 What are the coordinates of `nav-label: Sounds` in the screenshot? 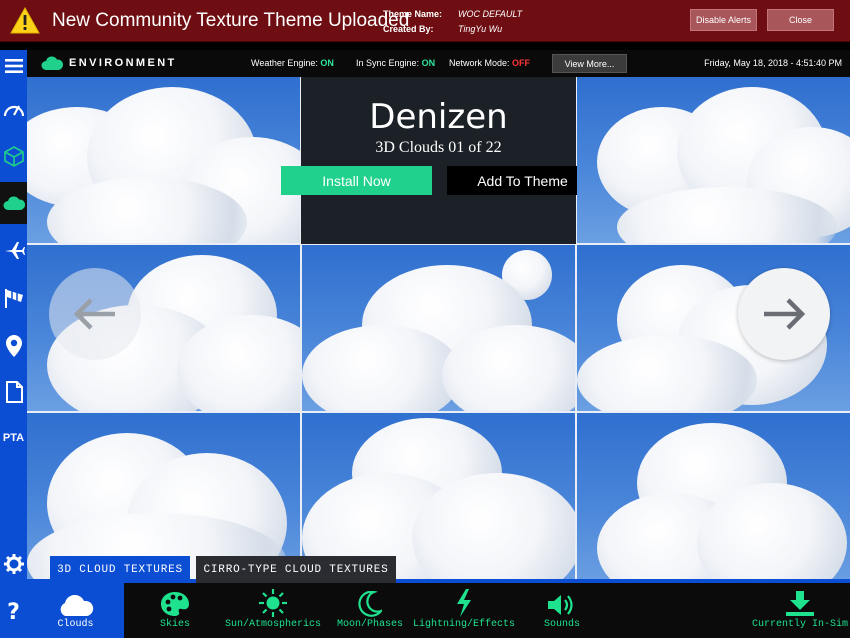 It's located at (561, 624).